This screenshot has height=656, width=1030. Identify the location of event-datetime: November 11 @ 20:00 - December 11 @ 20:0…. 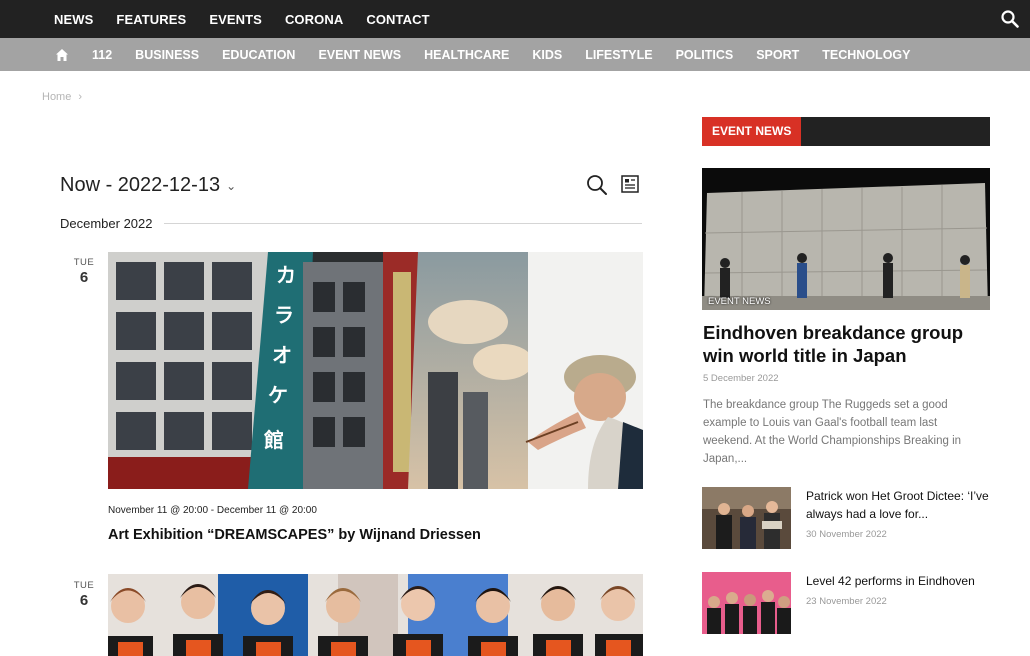
(212, 510).